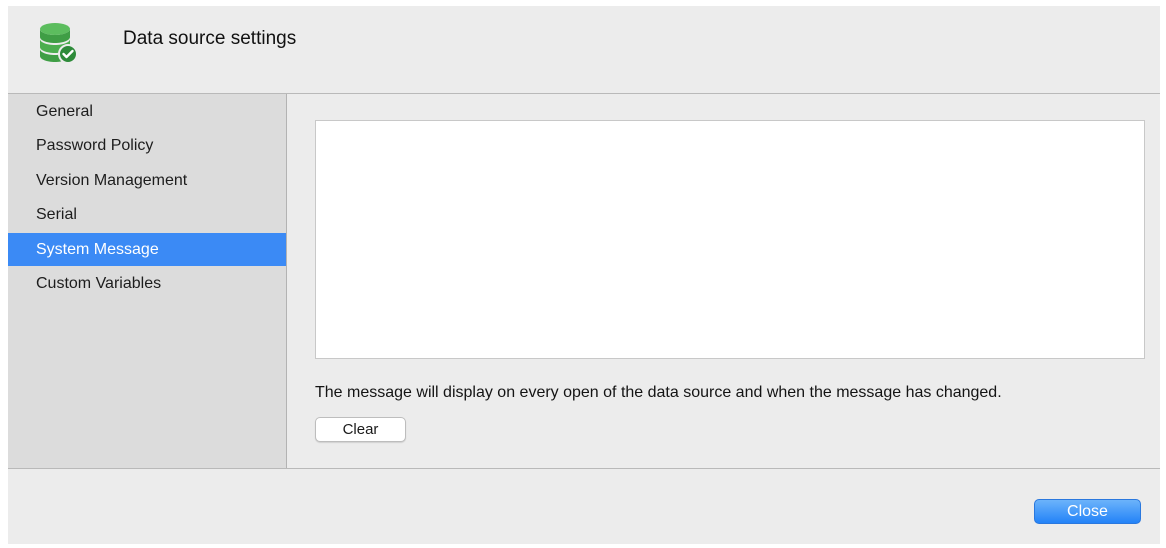 The image size is (1166, 548). I want to click on close-button: Close, so click(1087, 511).